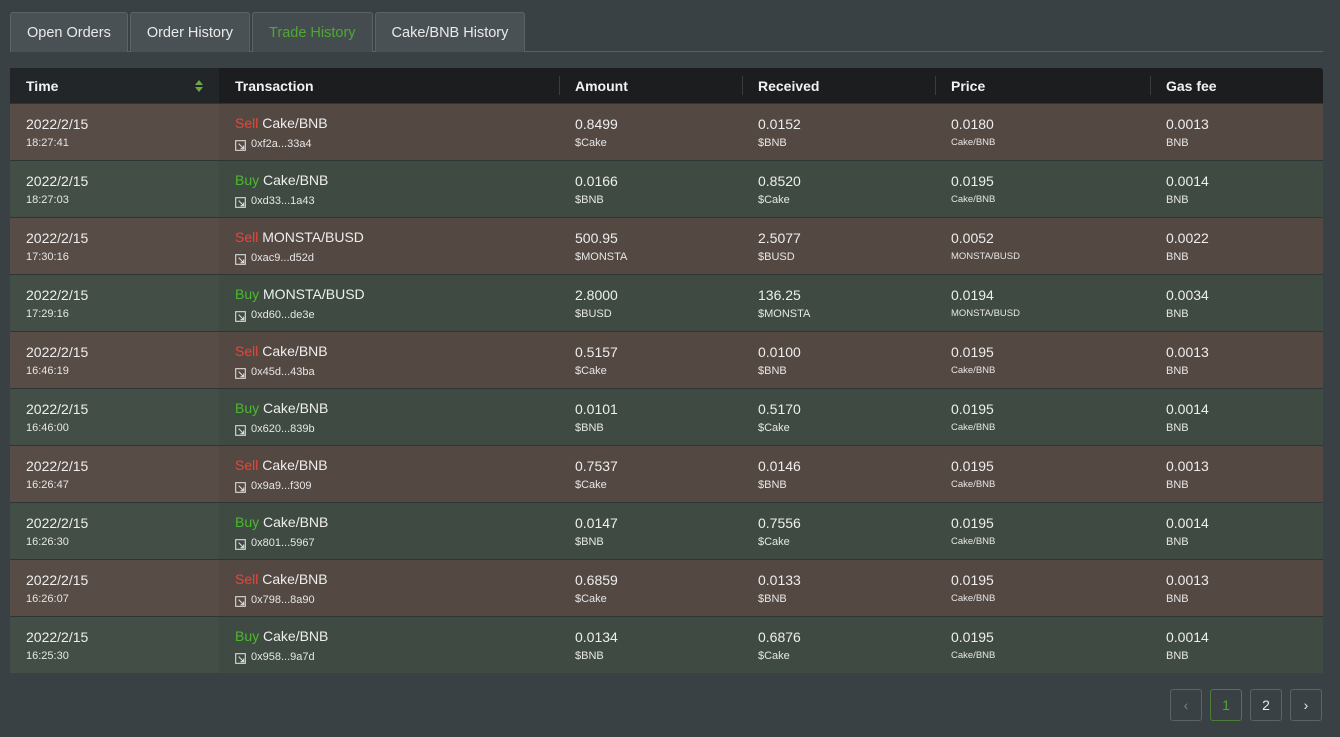 The width and height of the screenshot is (1340, 737). What do you see at coordinates (784, 313) in the screenshot?
I see `received-unit: $MONSTA` at bounding box center [784, 313].